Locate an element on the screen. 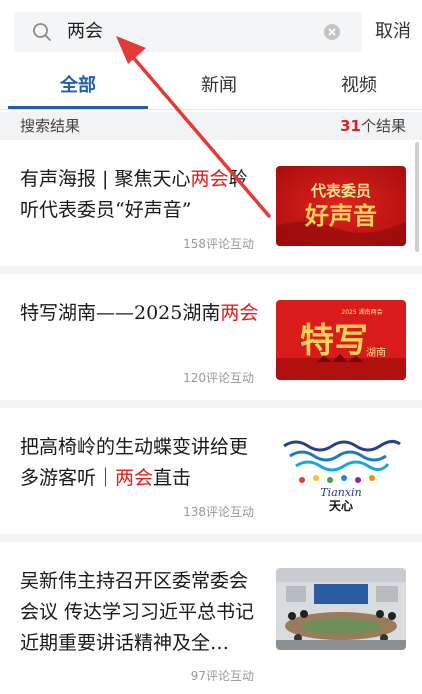  item-meta: 120评论互动 is located at coordinates (218, 378).